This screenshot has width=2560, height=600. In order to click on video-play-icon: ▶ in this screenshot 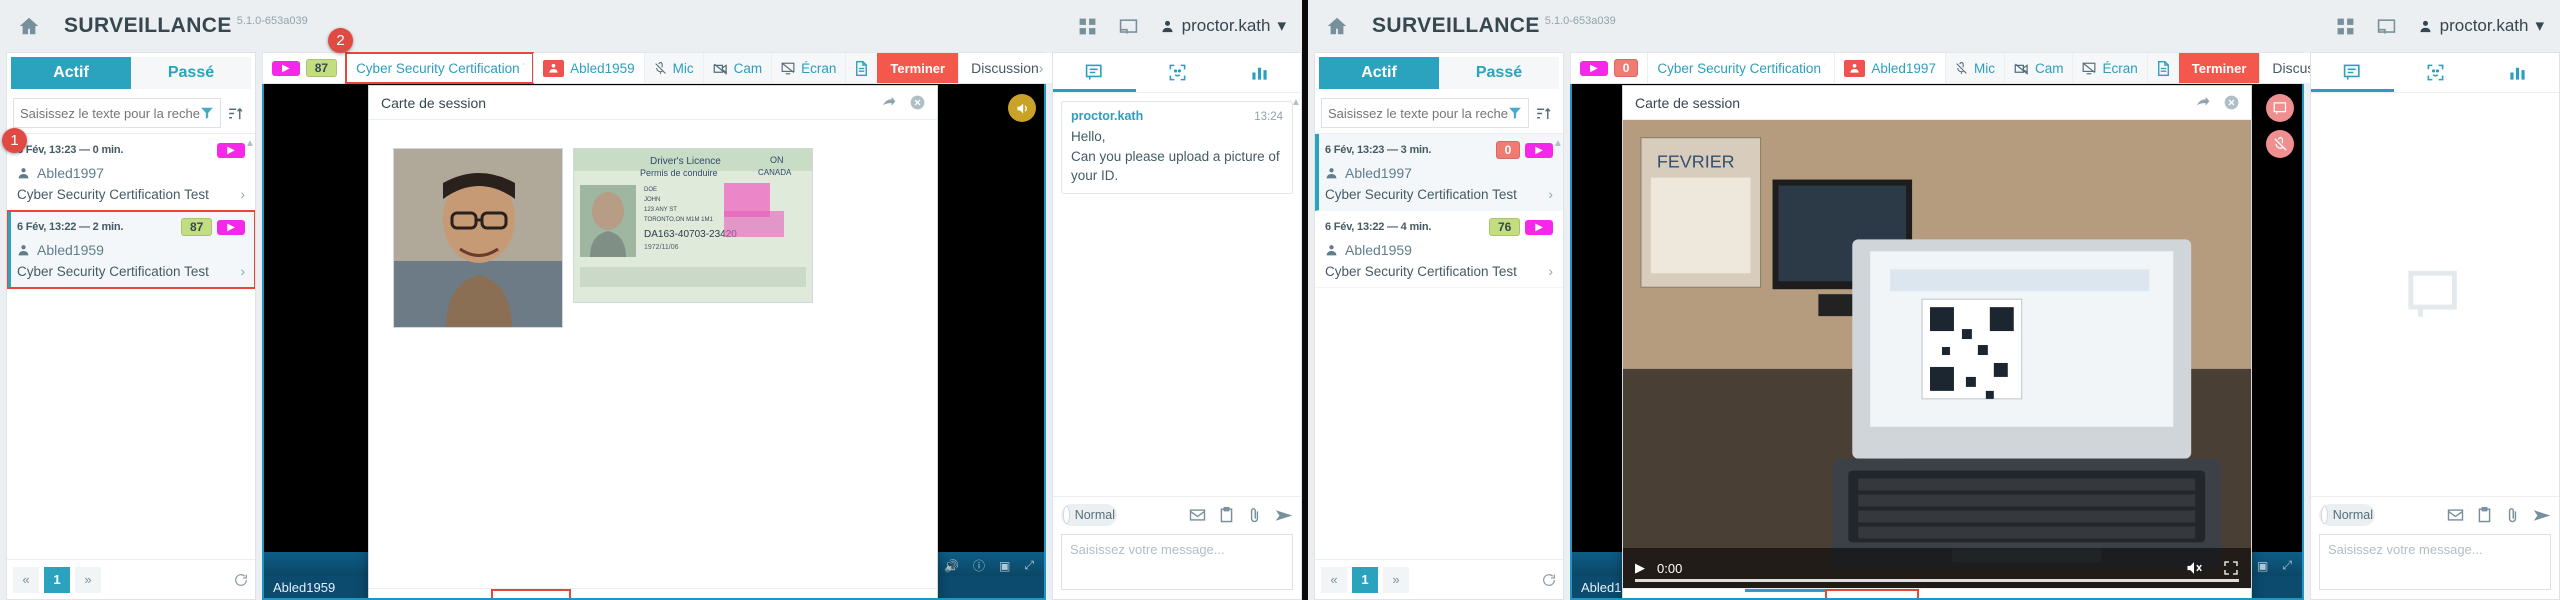, I will do `click(1640, 568)`.